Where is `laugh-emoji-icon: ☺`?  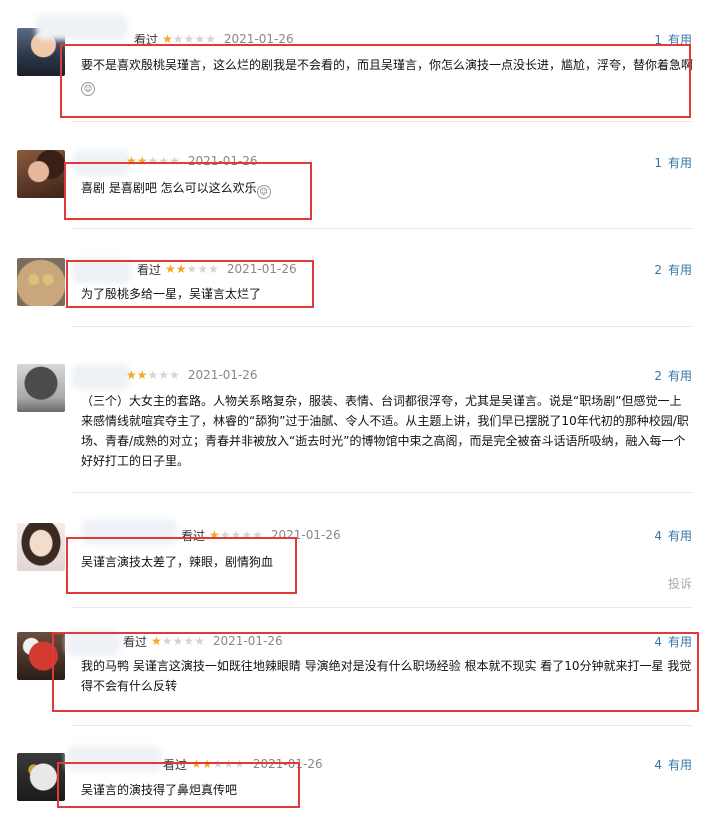
laugh-emoji-icon: ☺ is located at coordinates (263, 192).